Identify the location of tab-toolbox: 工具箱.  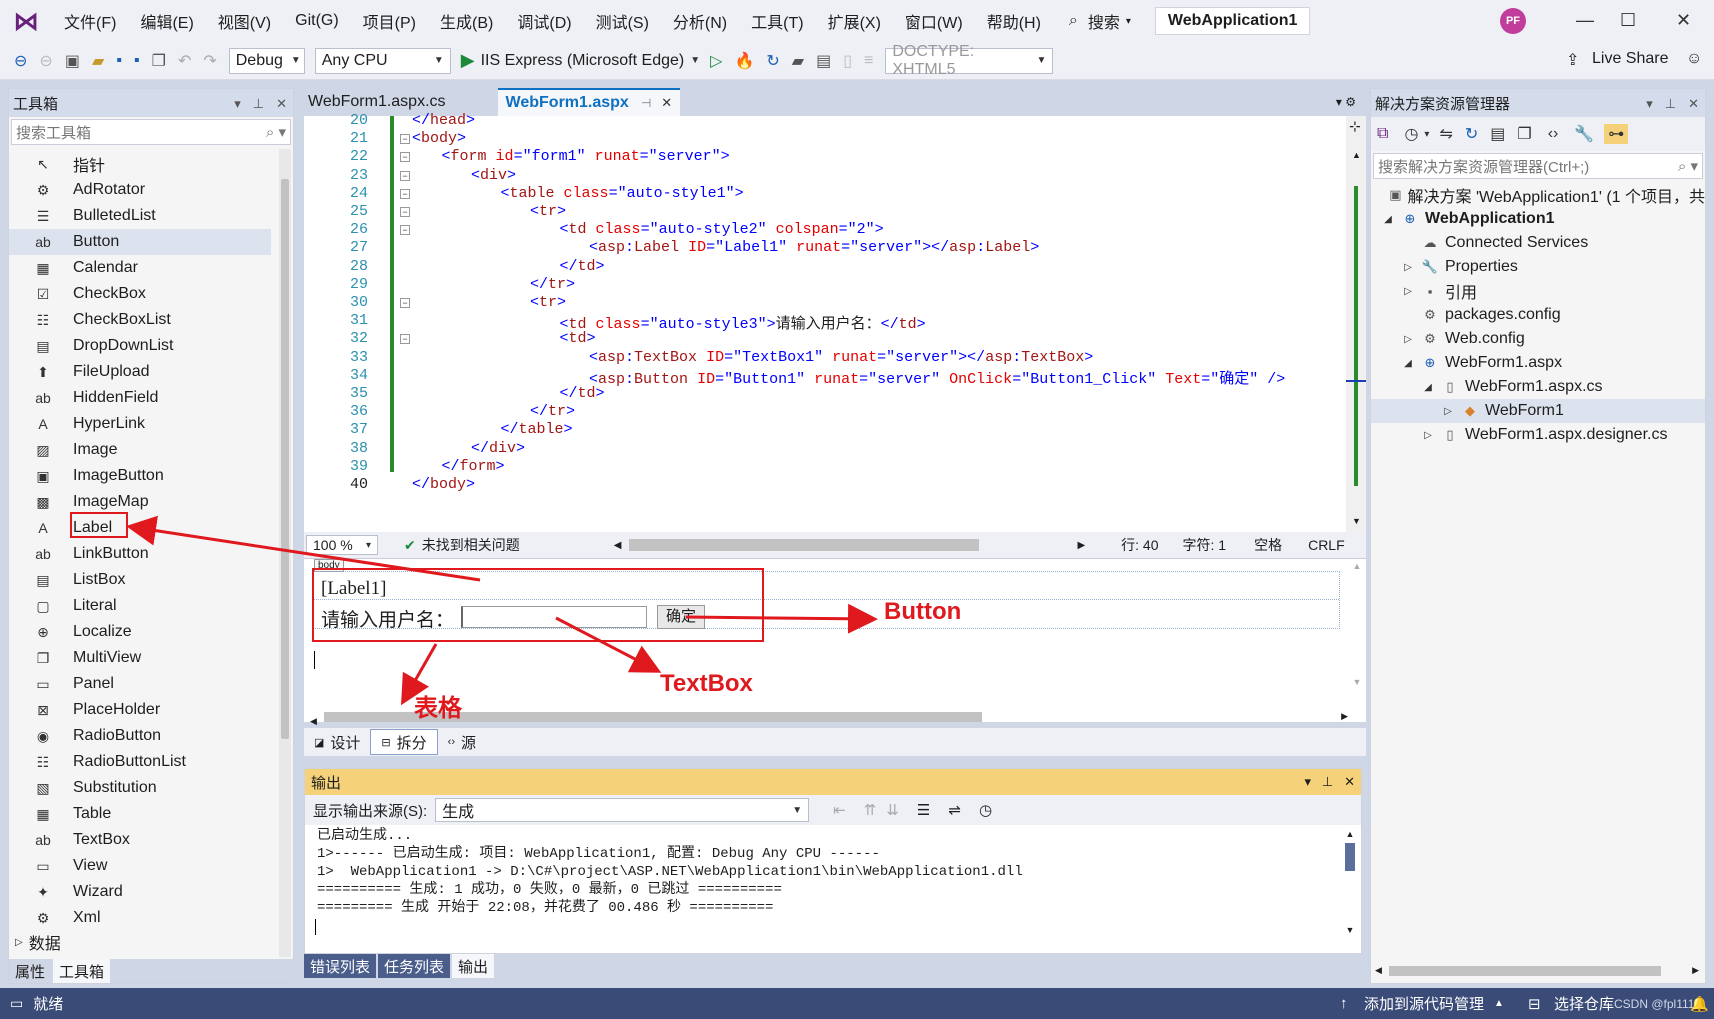
(82, 971).